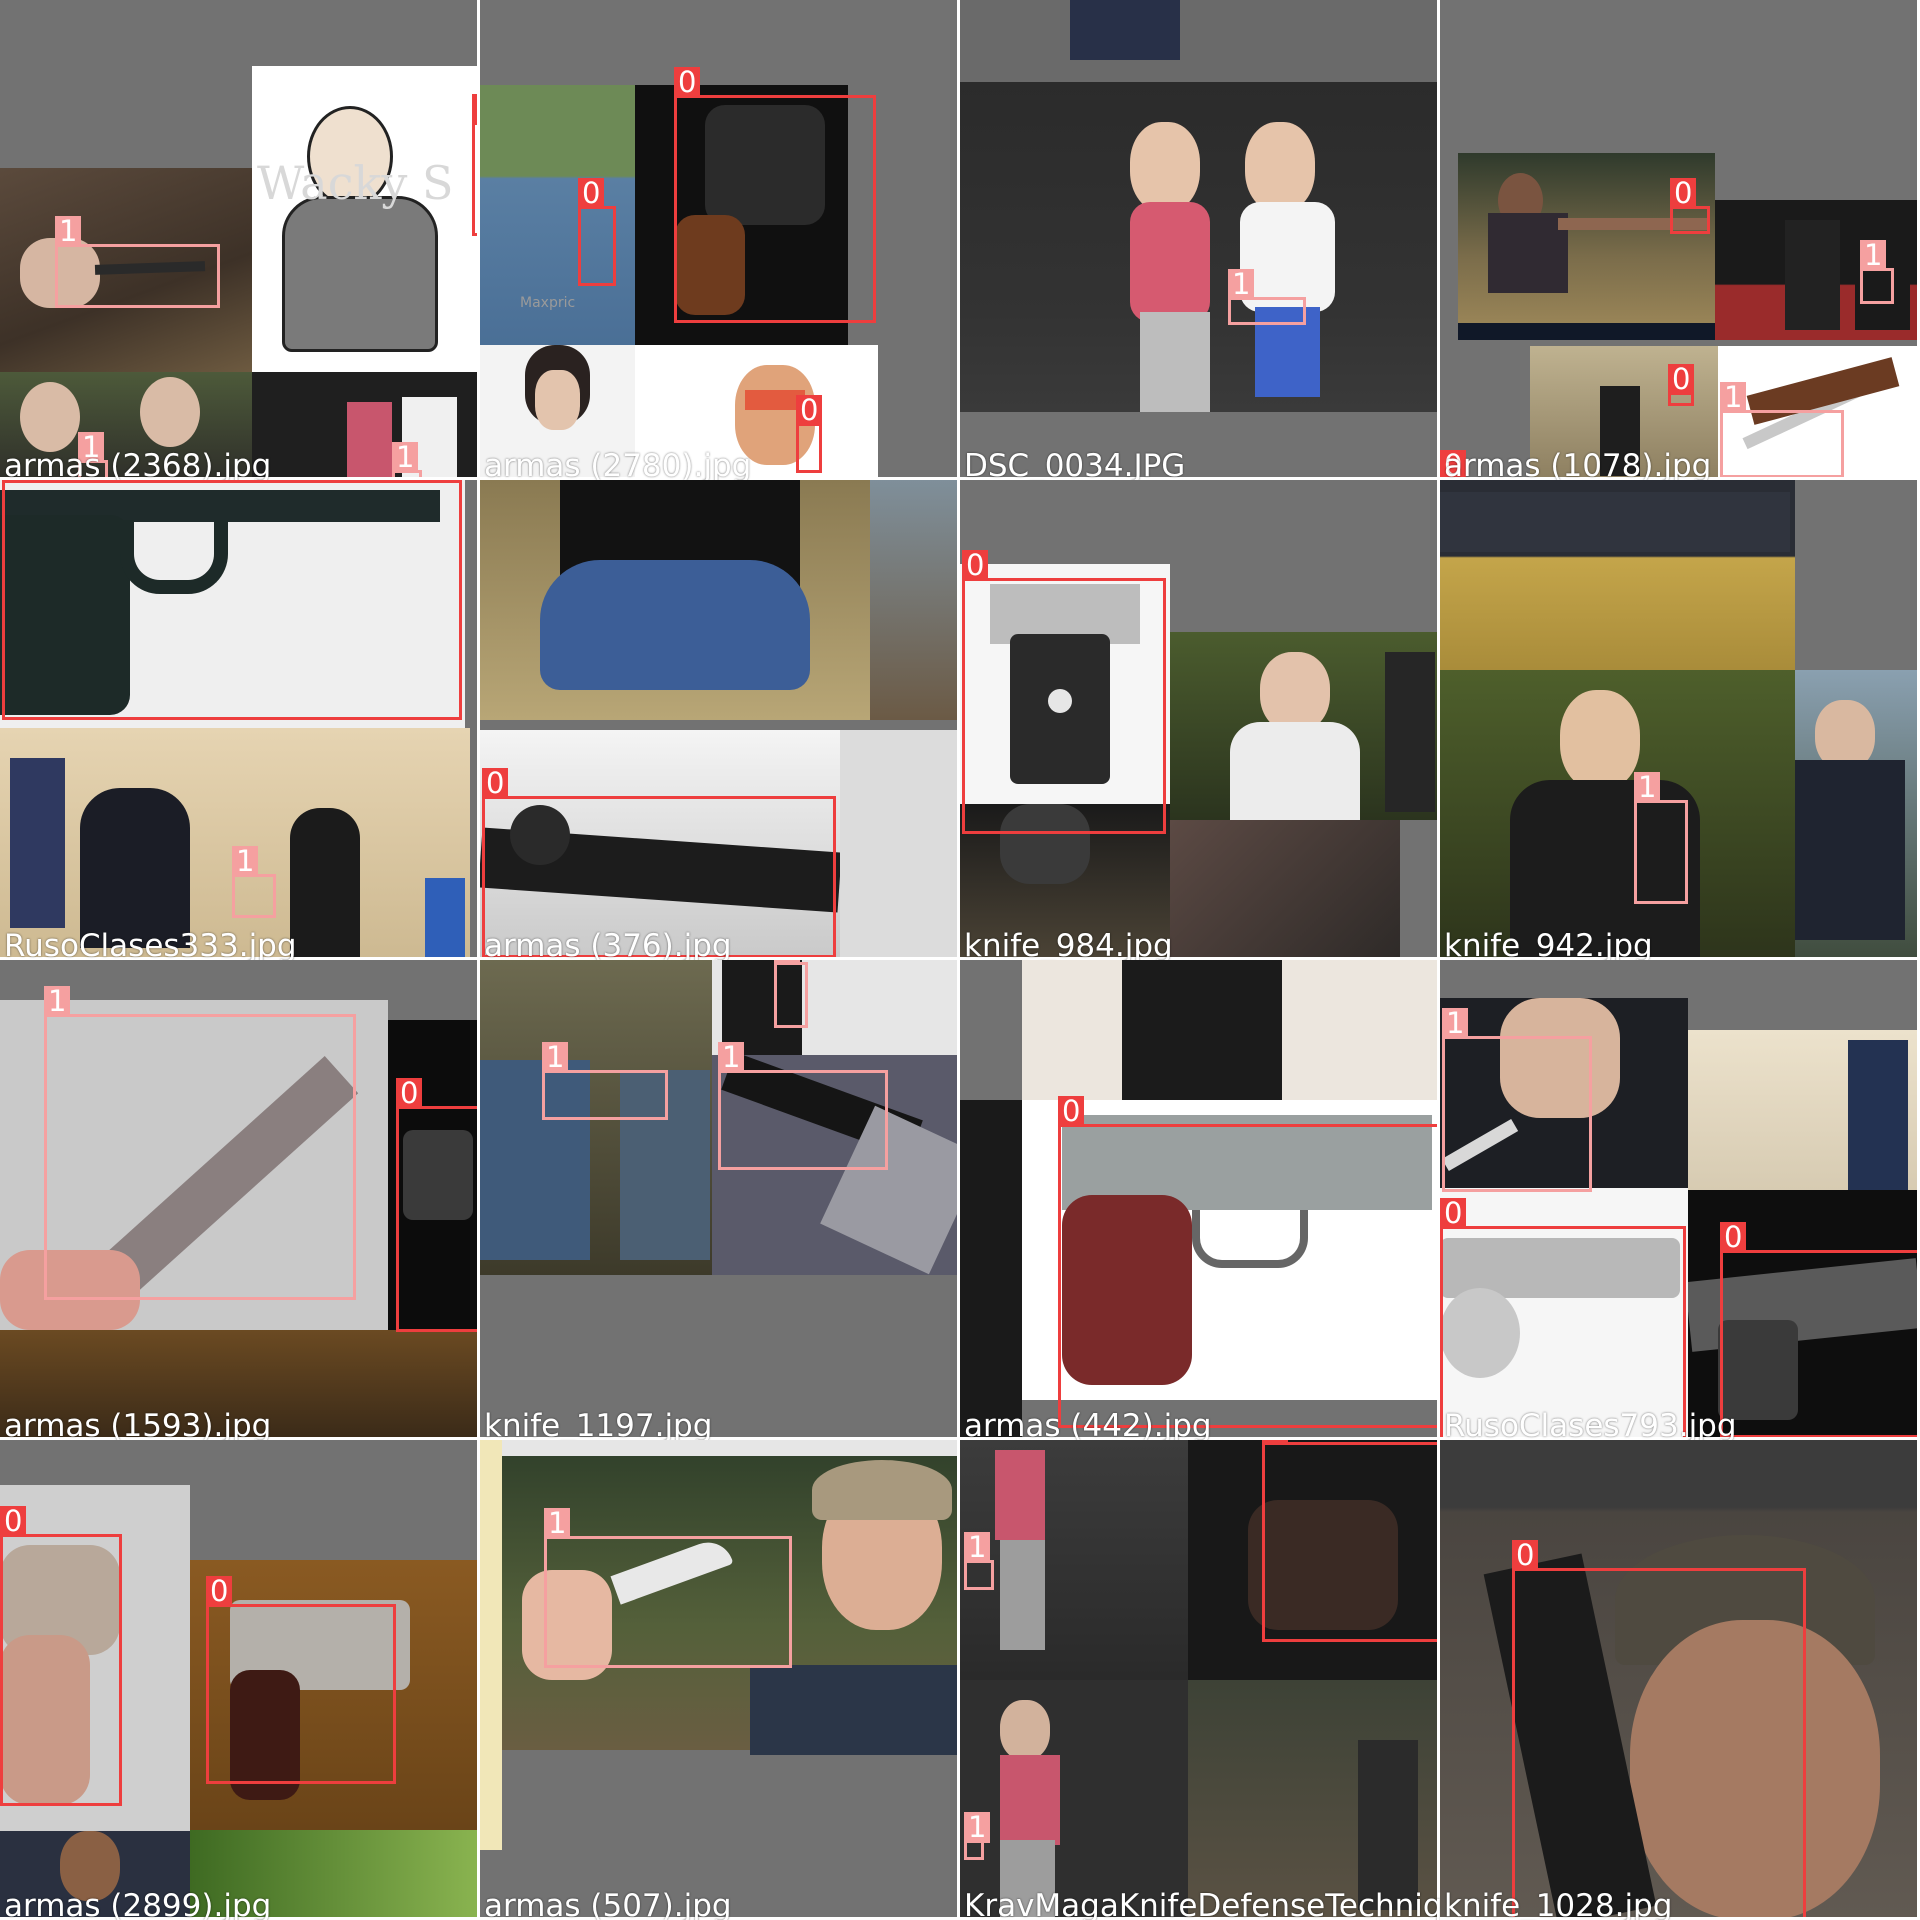  What do you see at coordinates (1068, 944) in the screenshot?
I see `image-filename: knife_984.jpg` at bounding box center [1068, 944].